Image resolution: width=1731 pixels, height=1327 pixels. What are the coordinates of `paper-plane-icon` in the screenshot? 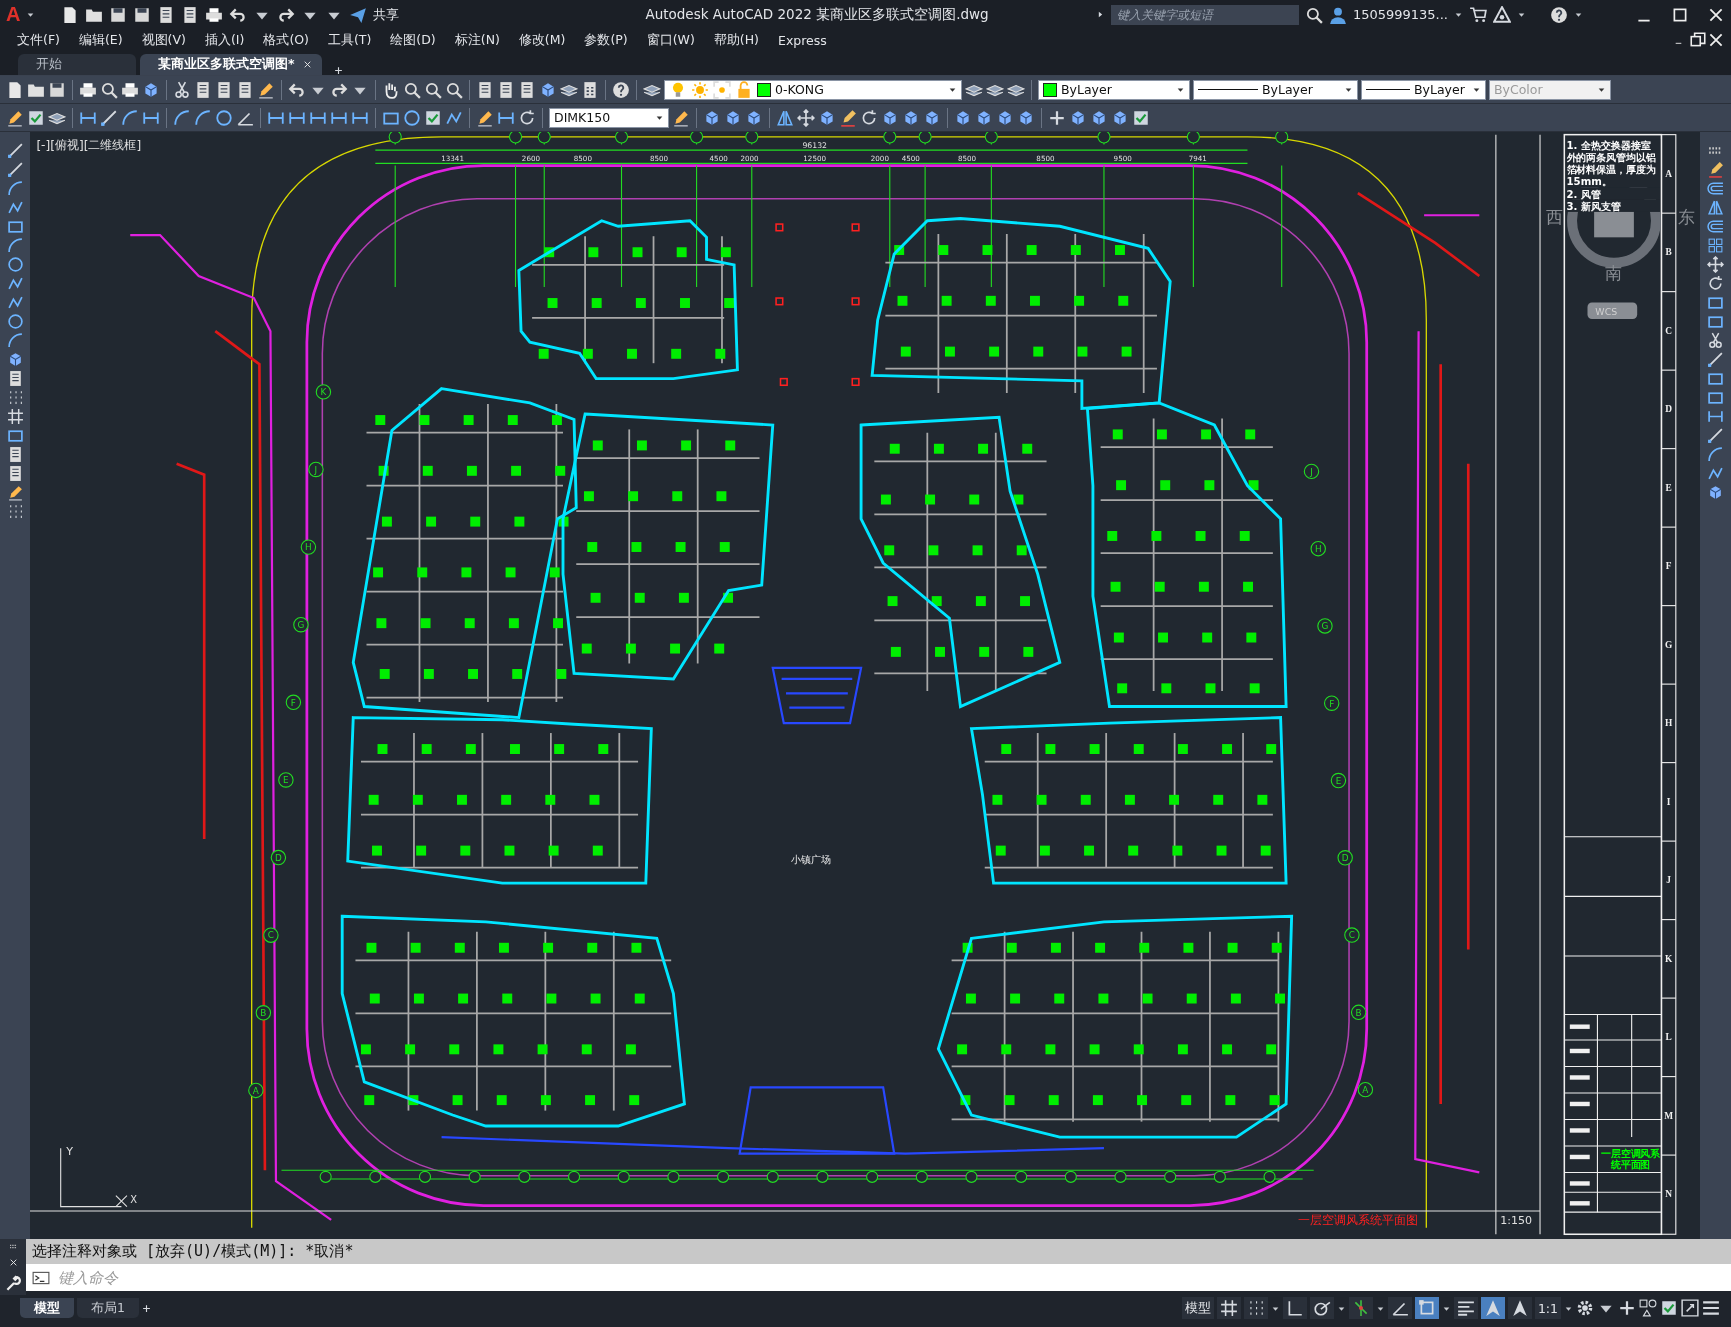 It's located at (358, 14).